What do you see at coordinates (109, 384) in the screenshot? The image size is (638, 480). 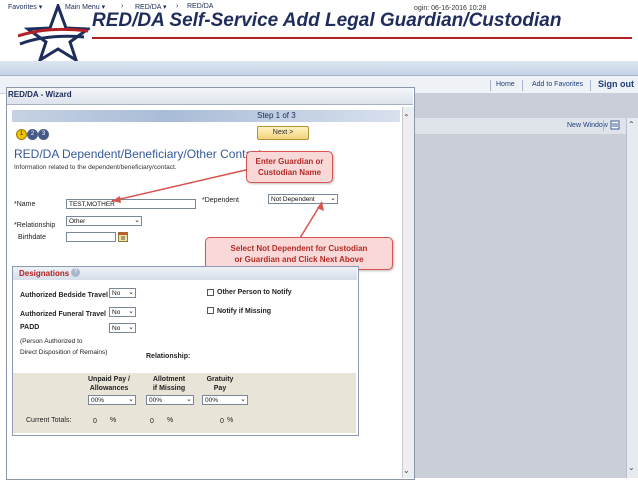 I see `unpaid-pay-header: Unpaid Pay / Allowances` at bounding box center [109, 384].